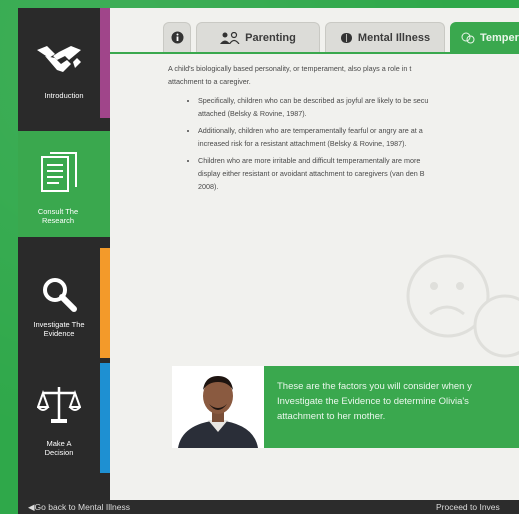 This screenshot has width=519, height=514. Describe the element at coordinates (59, 59) in the screenshot. I see `handshake-icon` at that location.